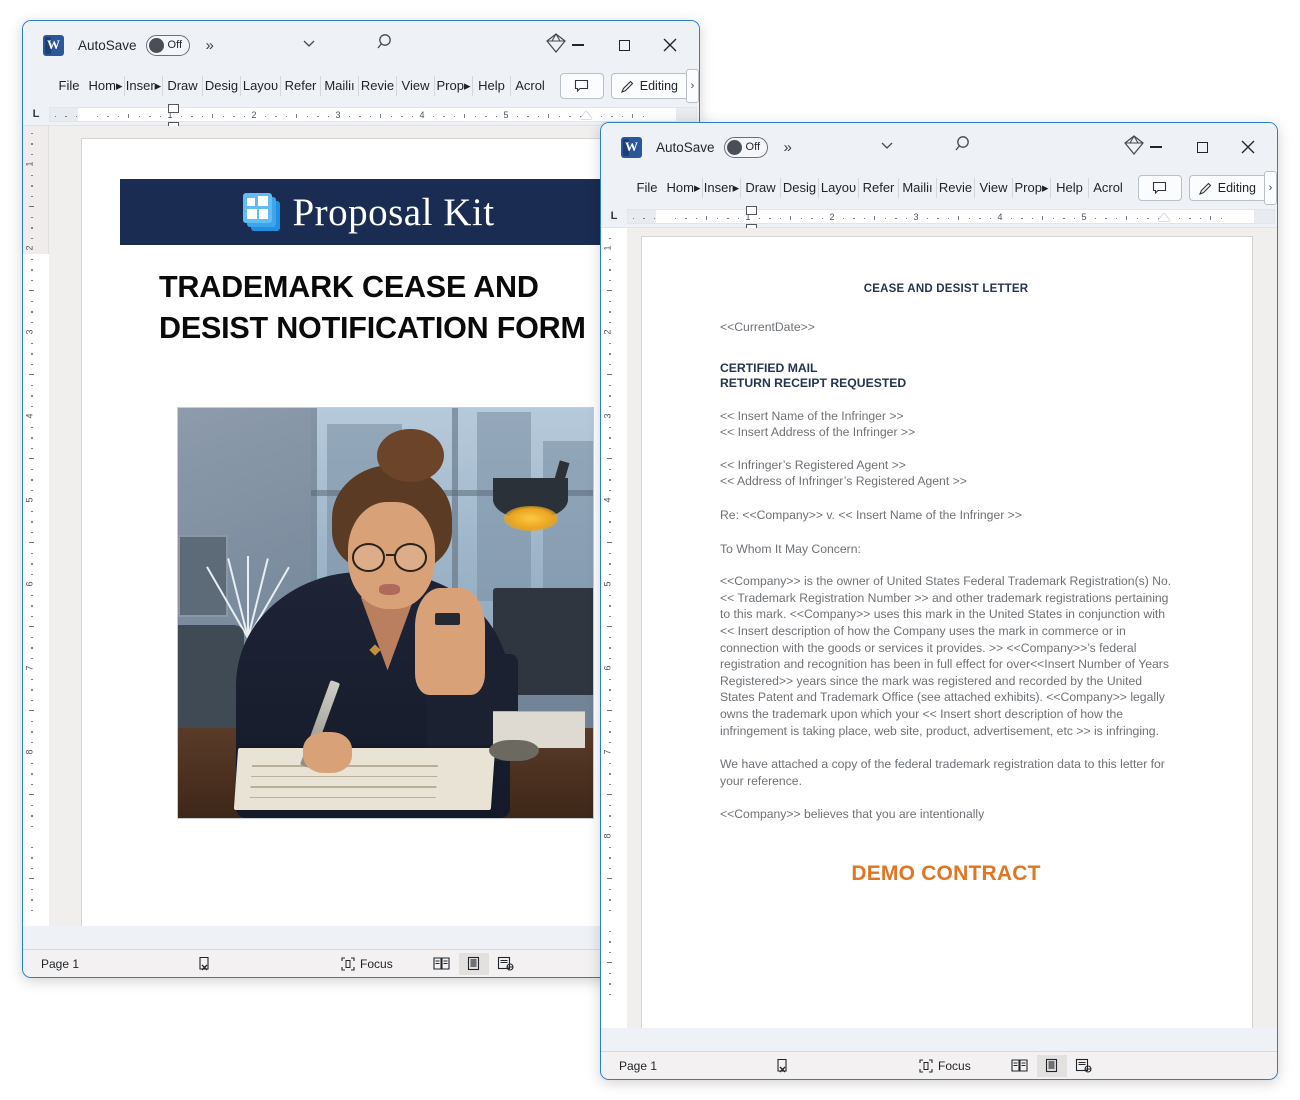 The image size is (1300, 1100). I want to click on ruler-number: 8, so click(29, 752).